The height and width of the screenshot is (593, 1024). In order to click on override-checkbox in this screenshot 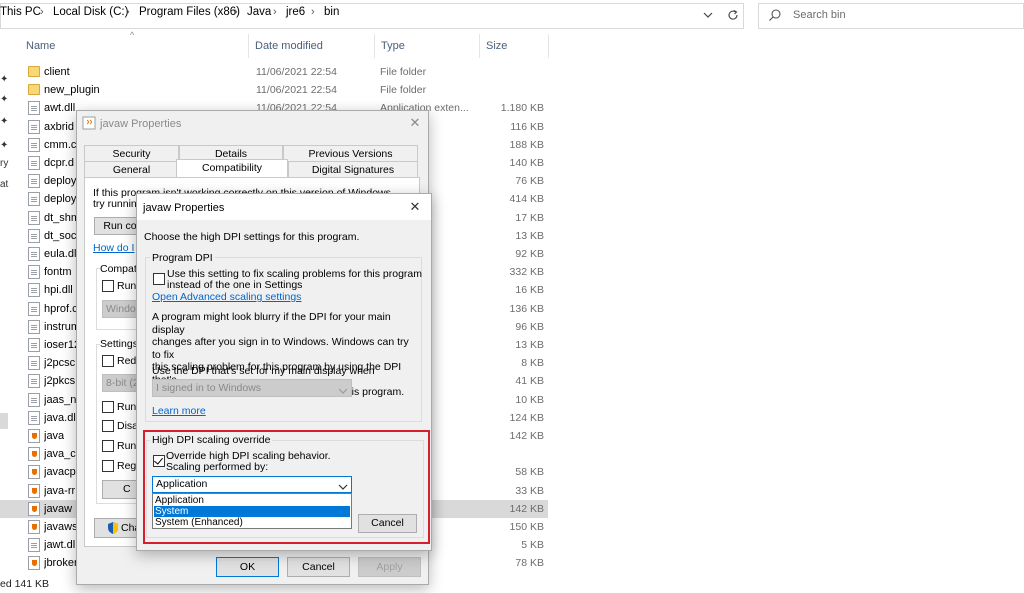, I will do `click(159, 461)`.